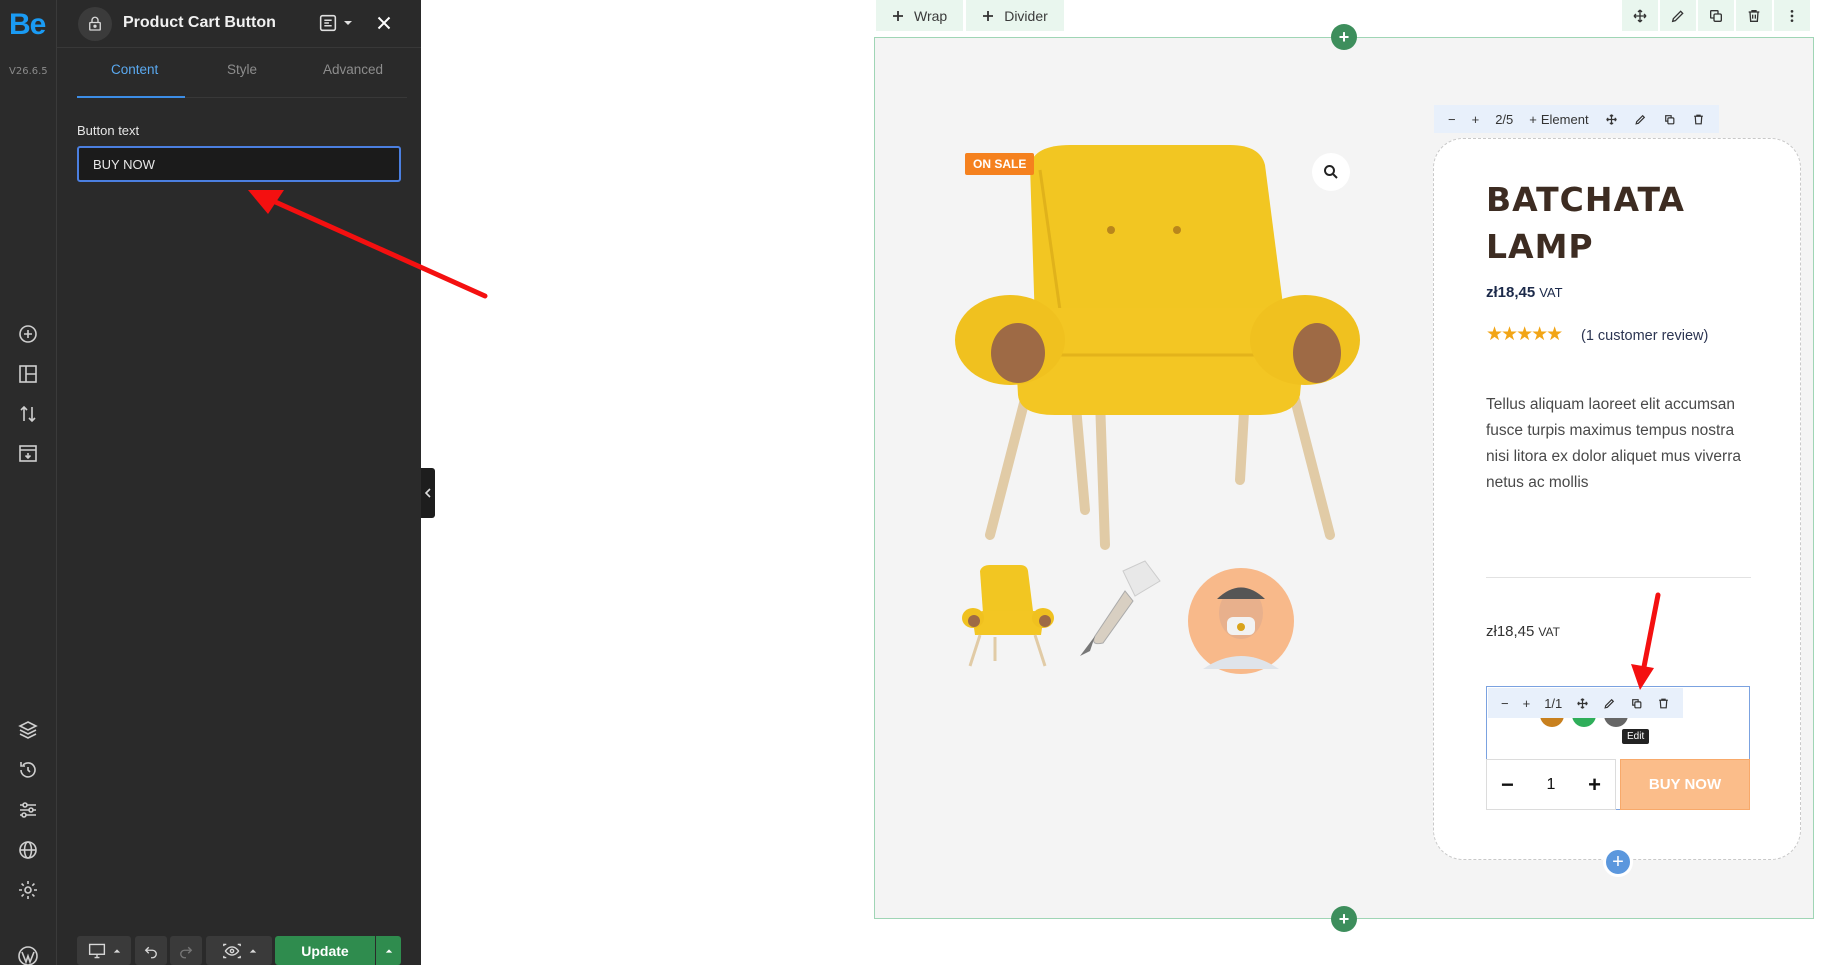  What do you see at coordinates (1507, 785) in the screenshot?
I see `quantity-decrease-button: −` at bounding box center [1507, 785].